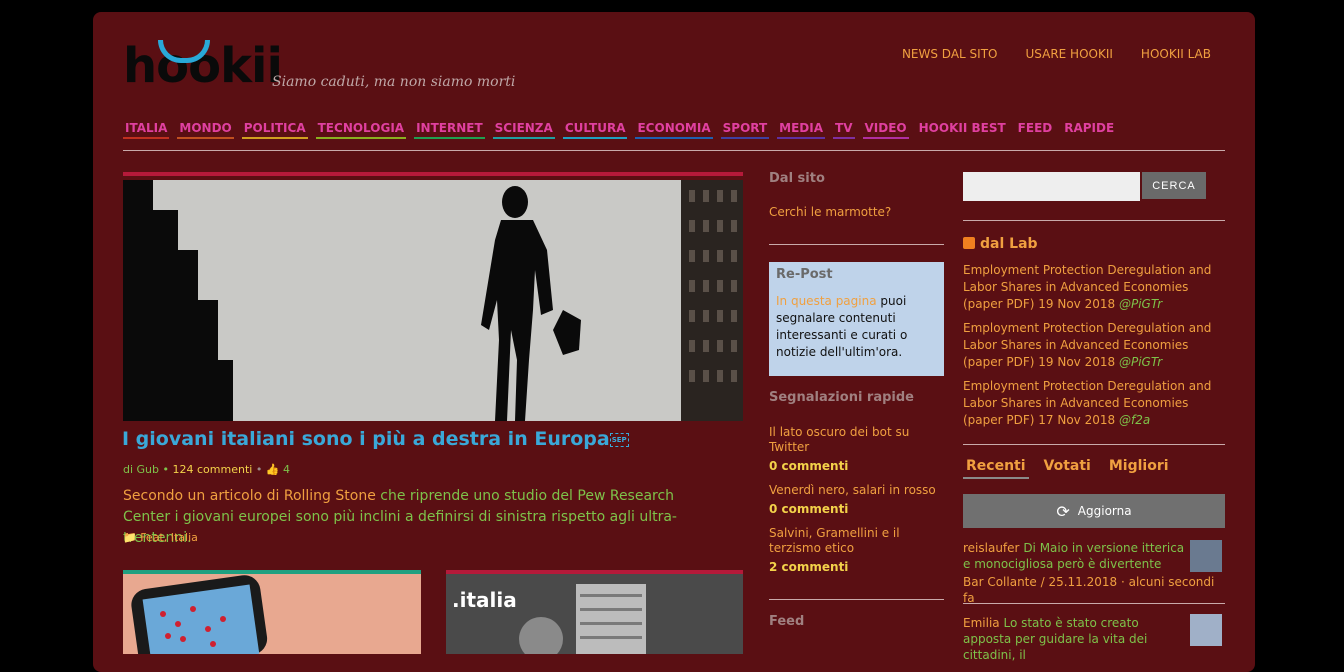 The image size is (1344, 672). What do you see at coordinates (804, 274) in the screenshot?
I see `repost-heading: Re-Post` at bounding box center [804, 274].